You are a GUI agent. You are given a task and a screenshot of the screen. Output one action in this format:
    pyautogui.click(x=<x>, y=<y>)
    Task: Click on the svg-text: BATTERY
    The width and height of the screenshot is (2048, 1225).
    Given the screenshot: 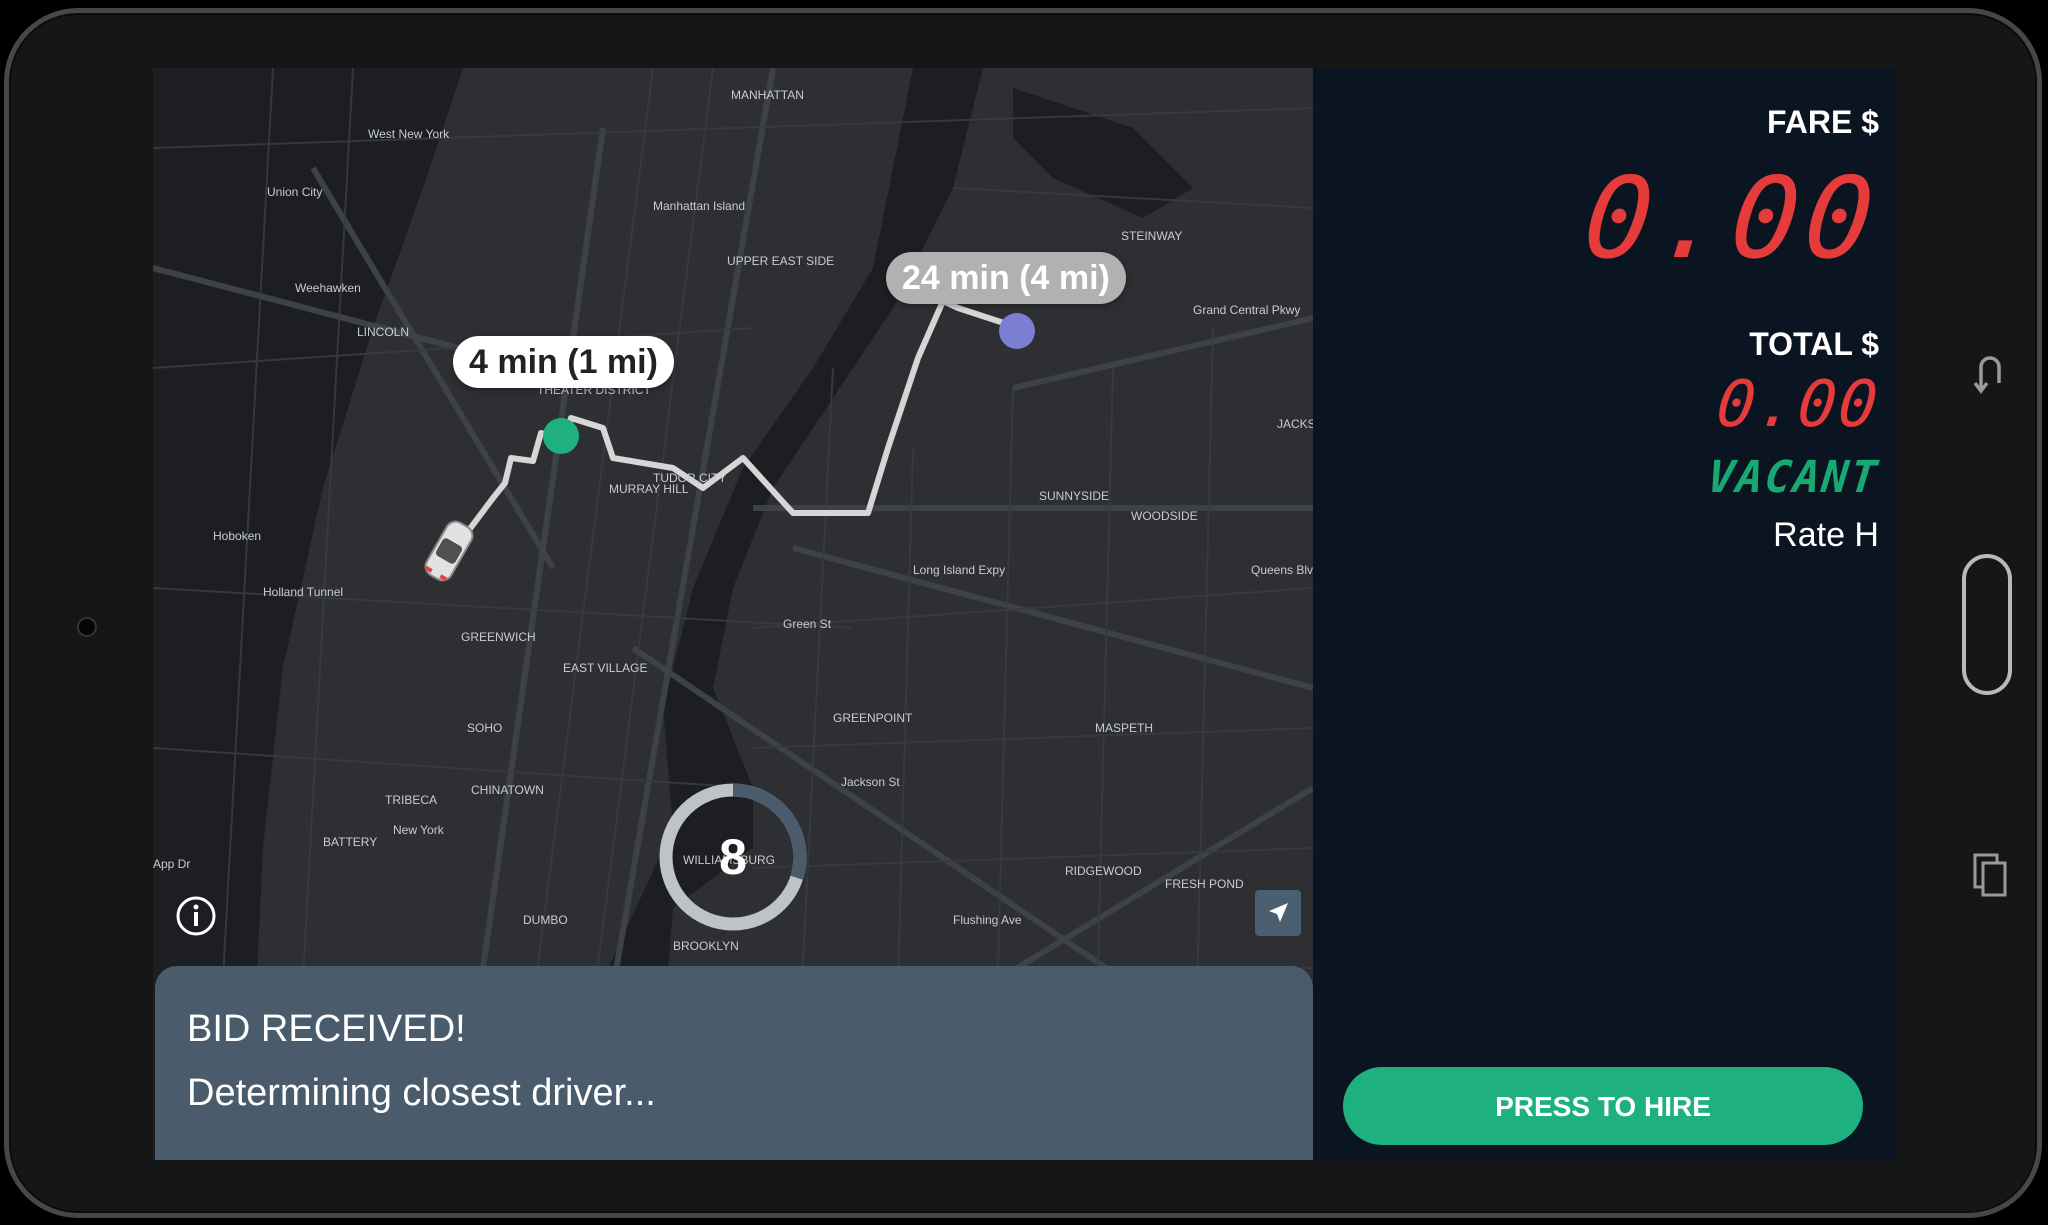 What is the action you would take?
    pyautogui.click(x=350, y=842)
    